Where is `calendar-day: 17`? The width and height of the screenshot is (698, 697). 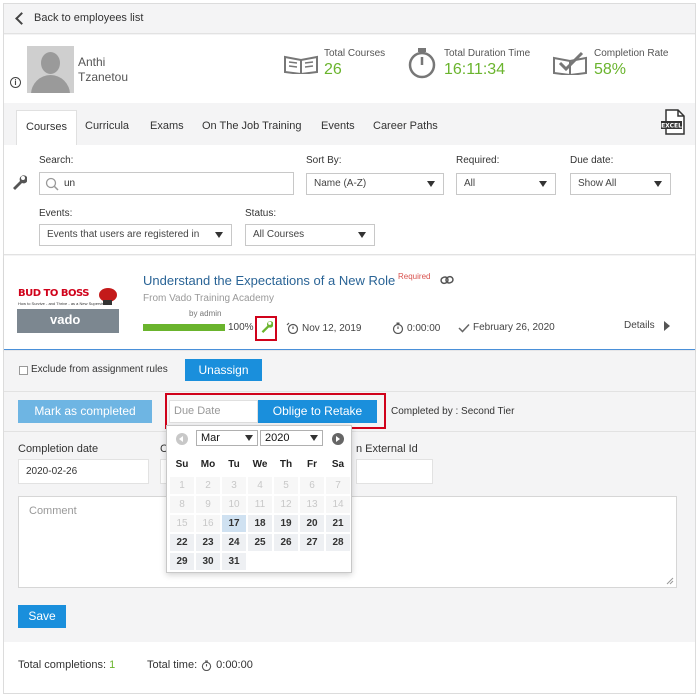
calendar-day: 17 is located at coordinates (234, 523).